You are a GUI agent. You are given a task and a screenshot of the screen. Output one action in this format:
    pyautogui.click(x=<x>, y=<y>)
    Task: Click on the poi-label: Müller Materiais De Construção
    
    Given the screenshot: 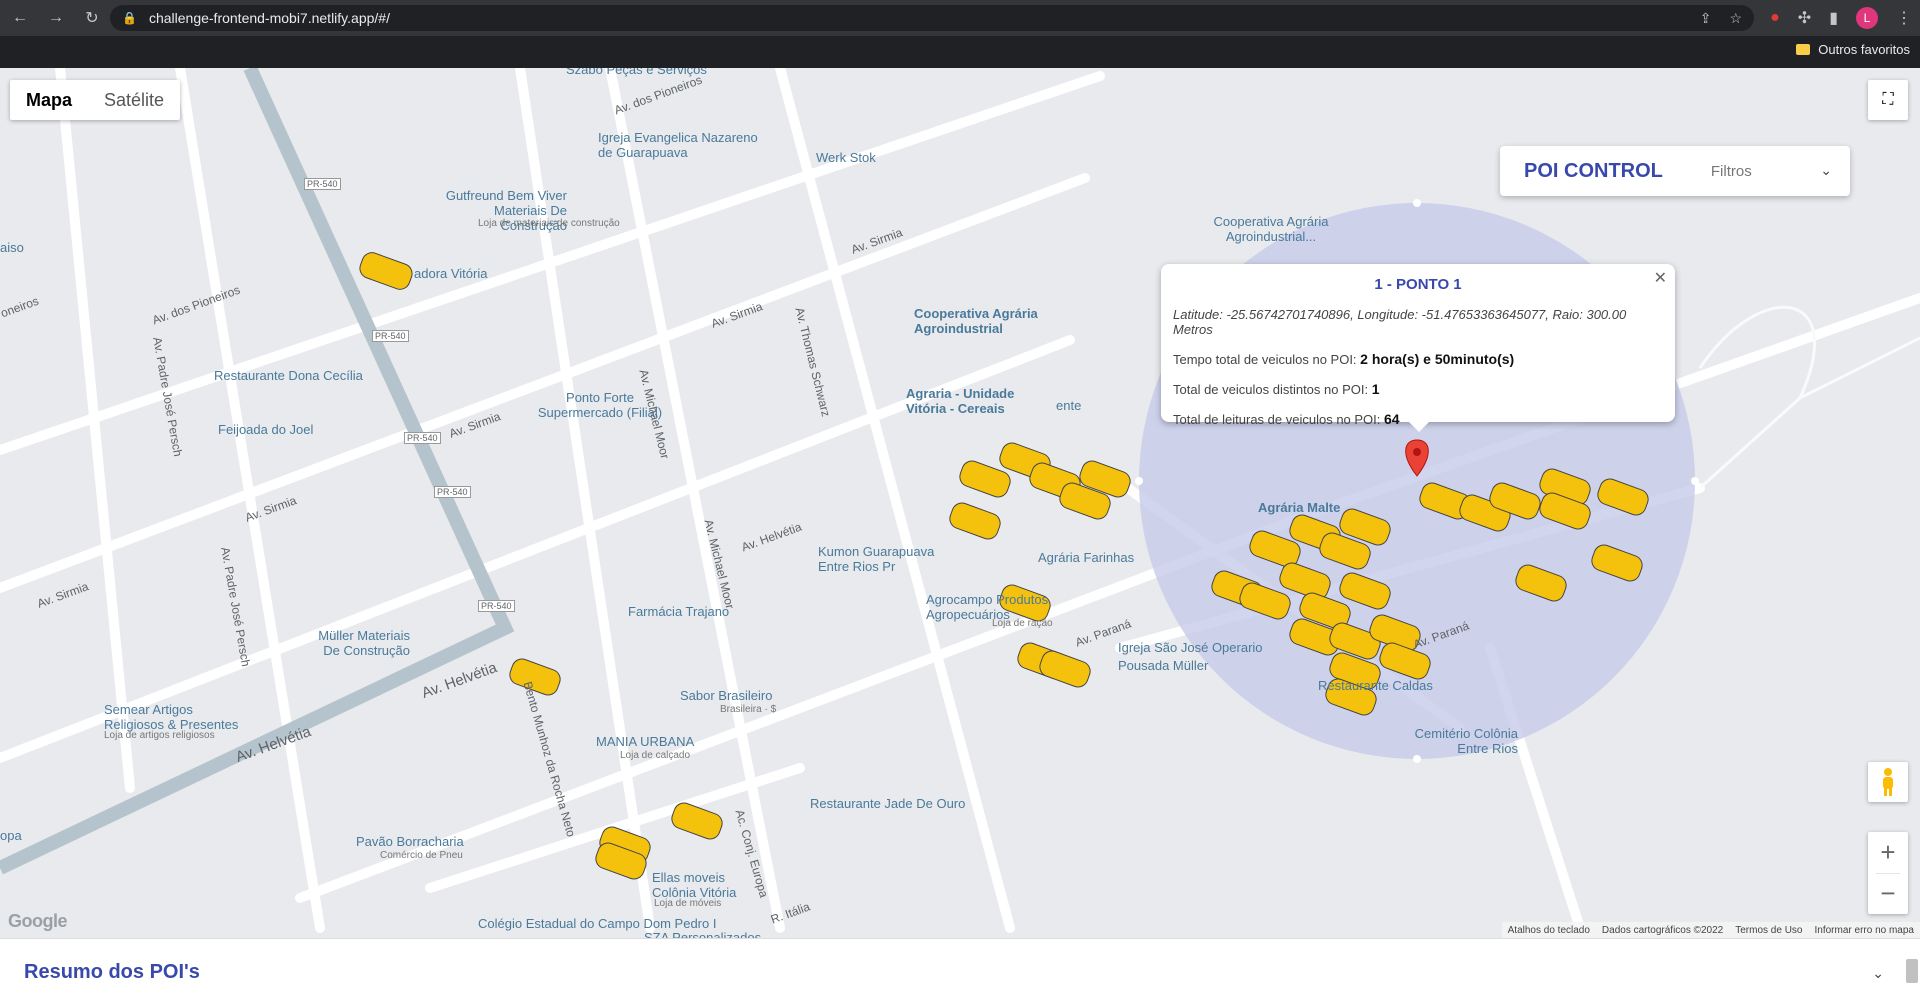 What is the action you would take?
    pyautogui.click(x=355, y=643)
    